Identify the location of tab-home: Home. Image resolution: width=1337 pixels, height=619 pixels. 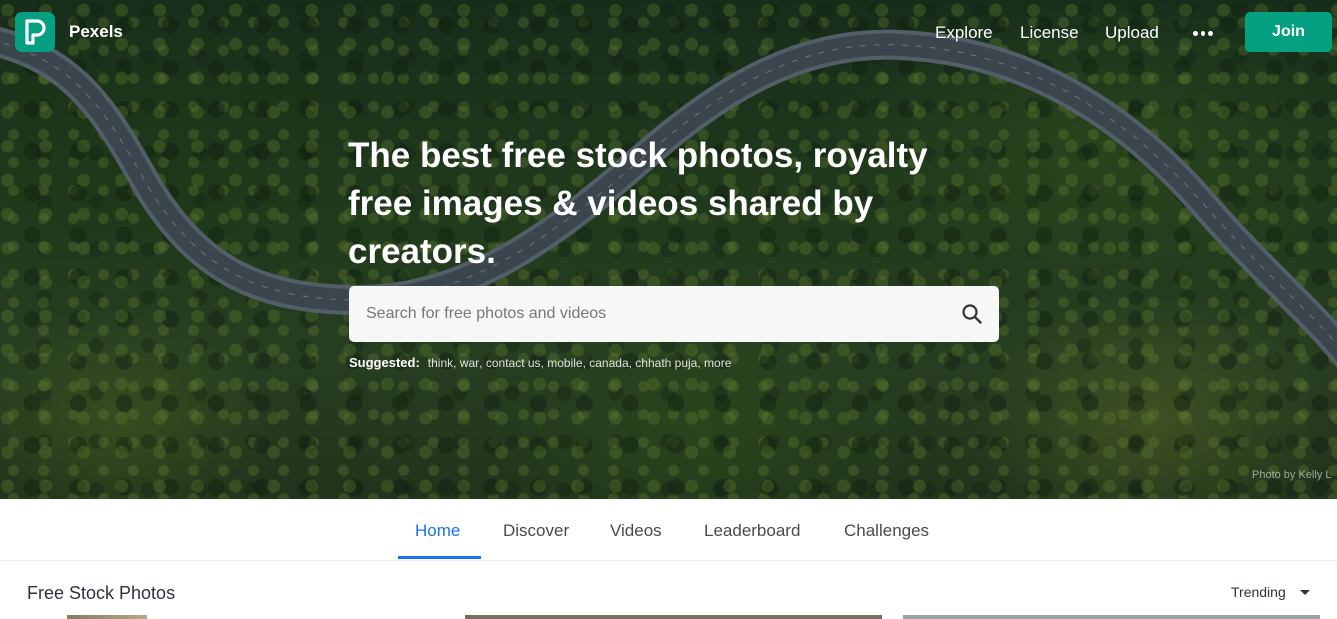
(437, 531).